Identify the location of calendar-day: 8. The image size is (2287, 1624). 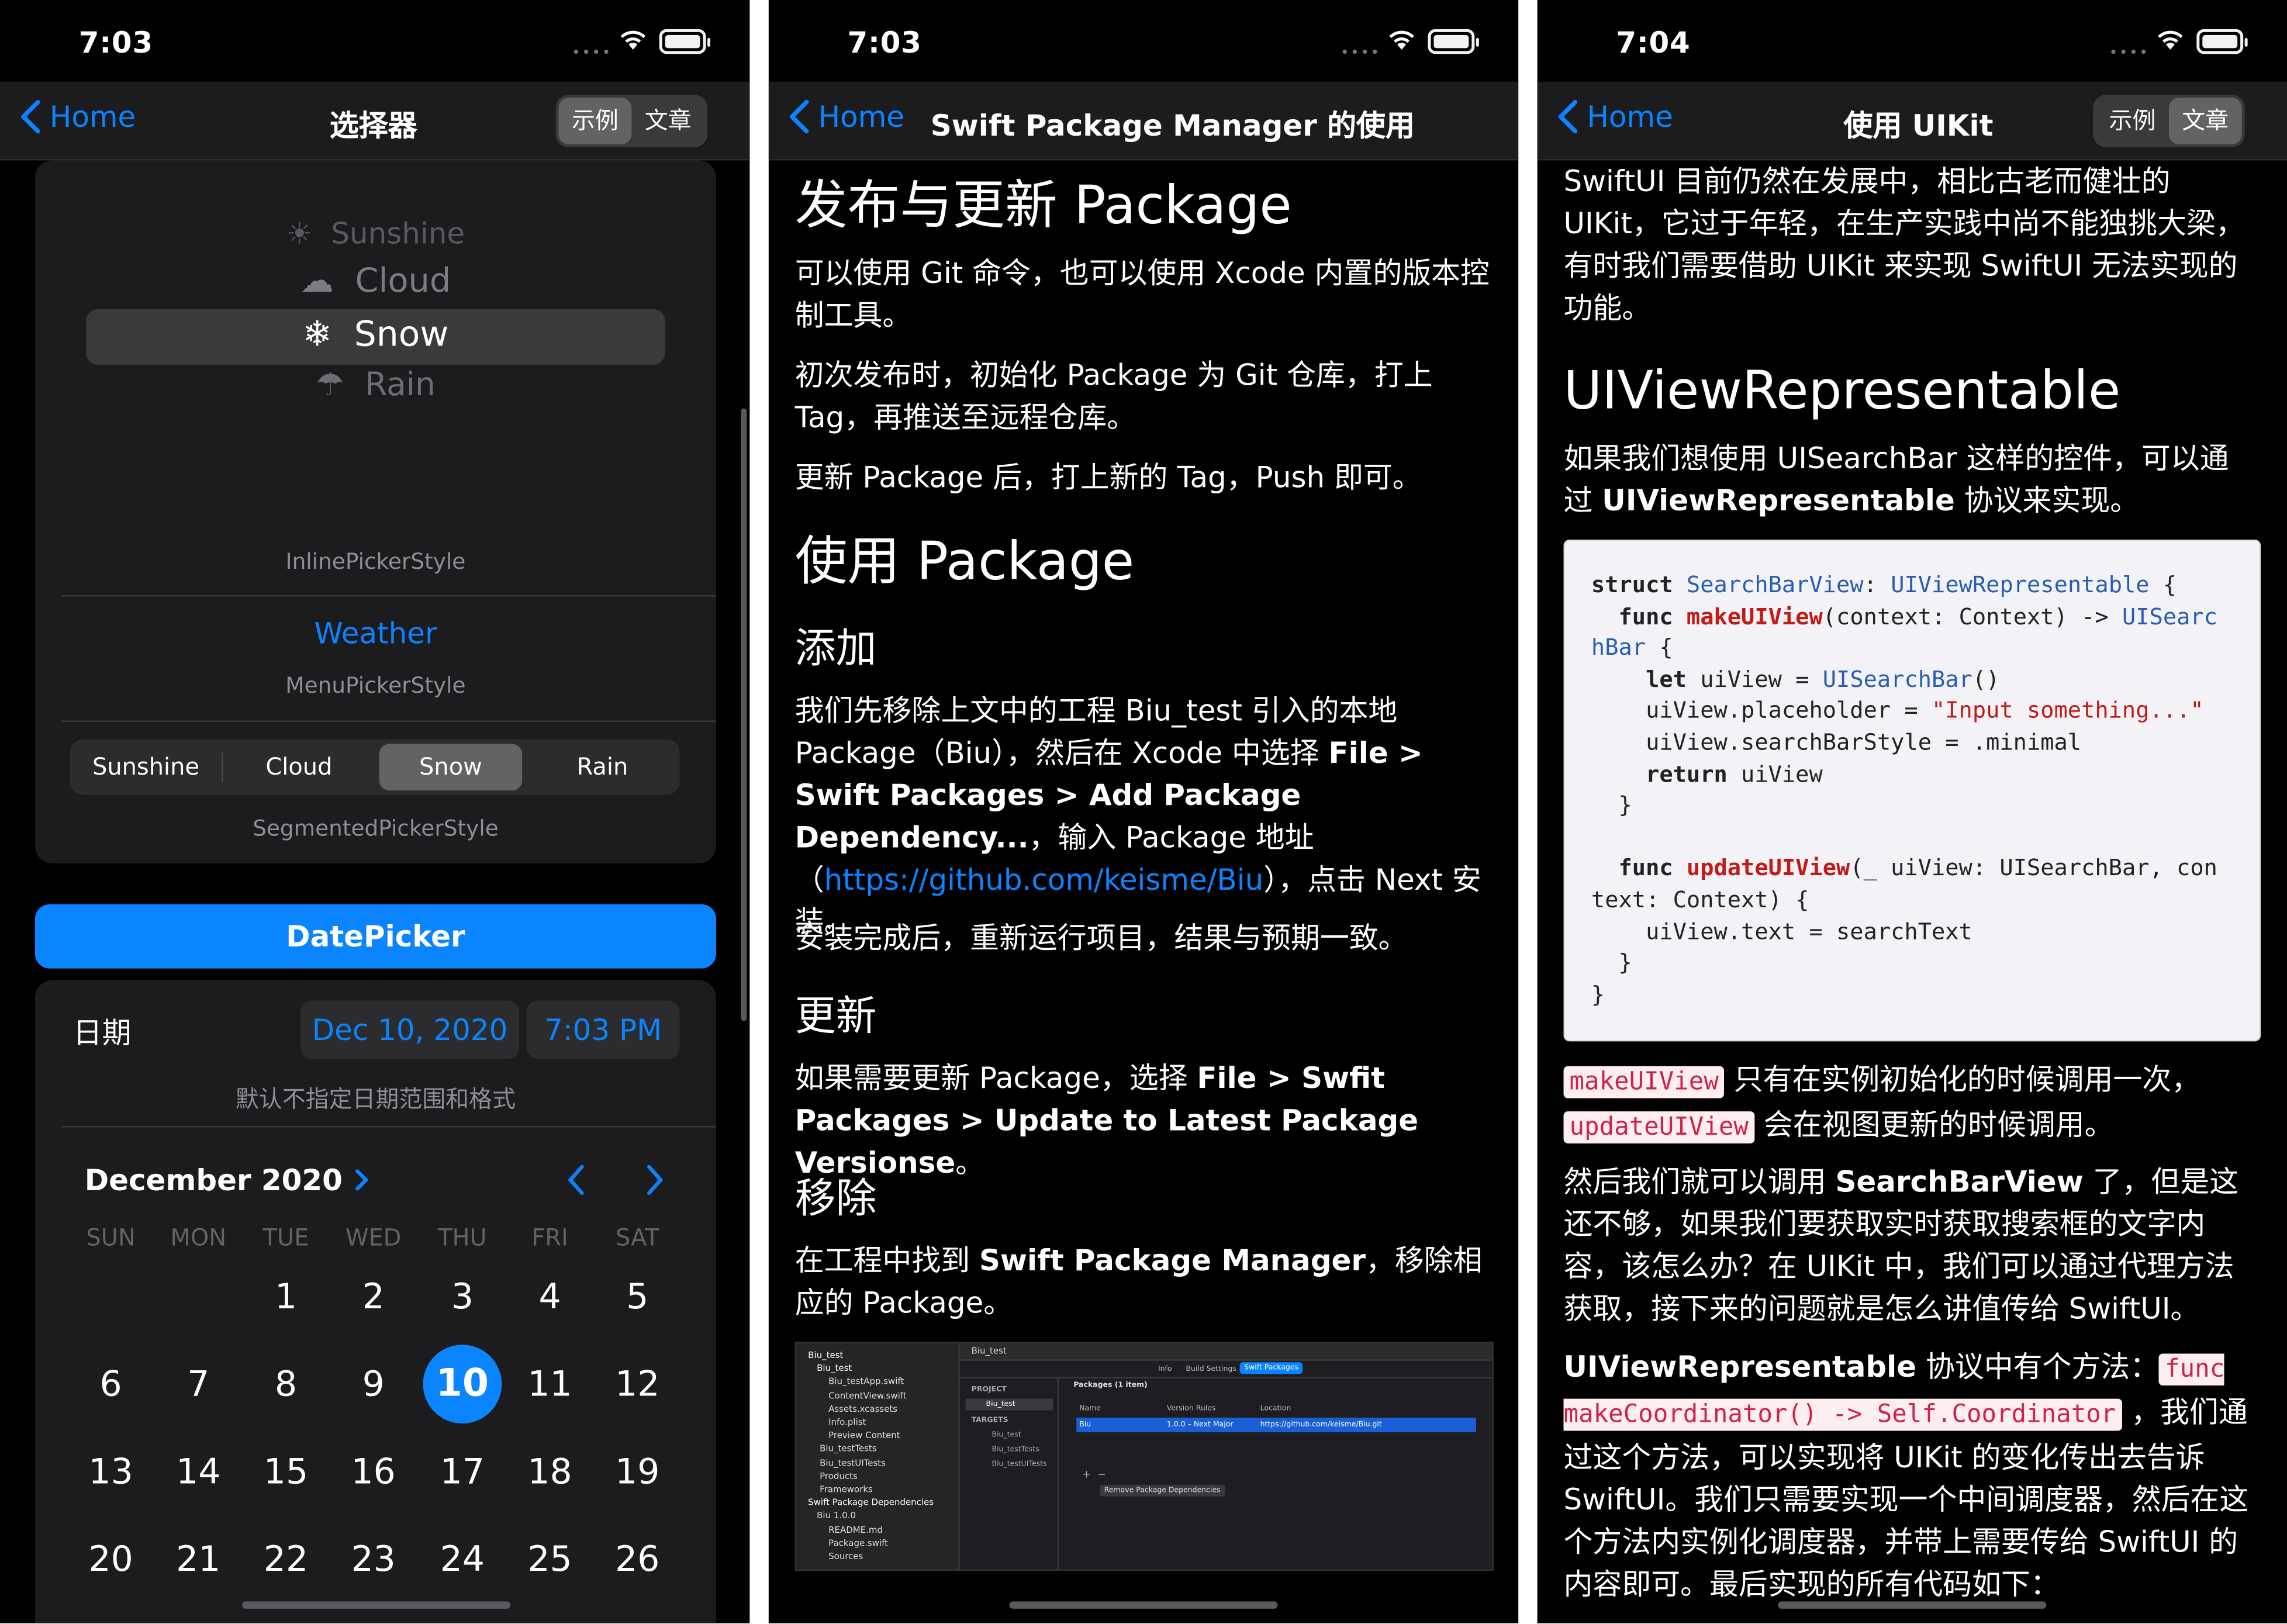
(287, 1384).